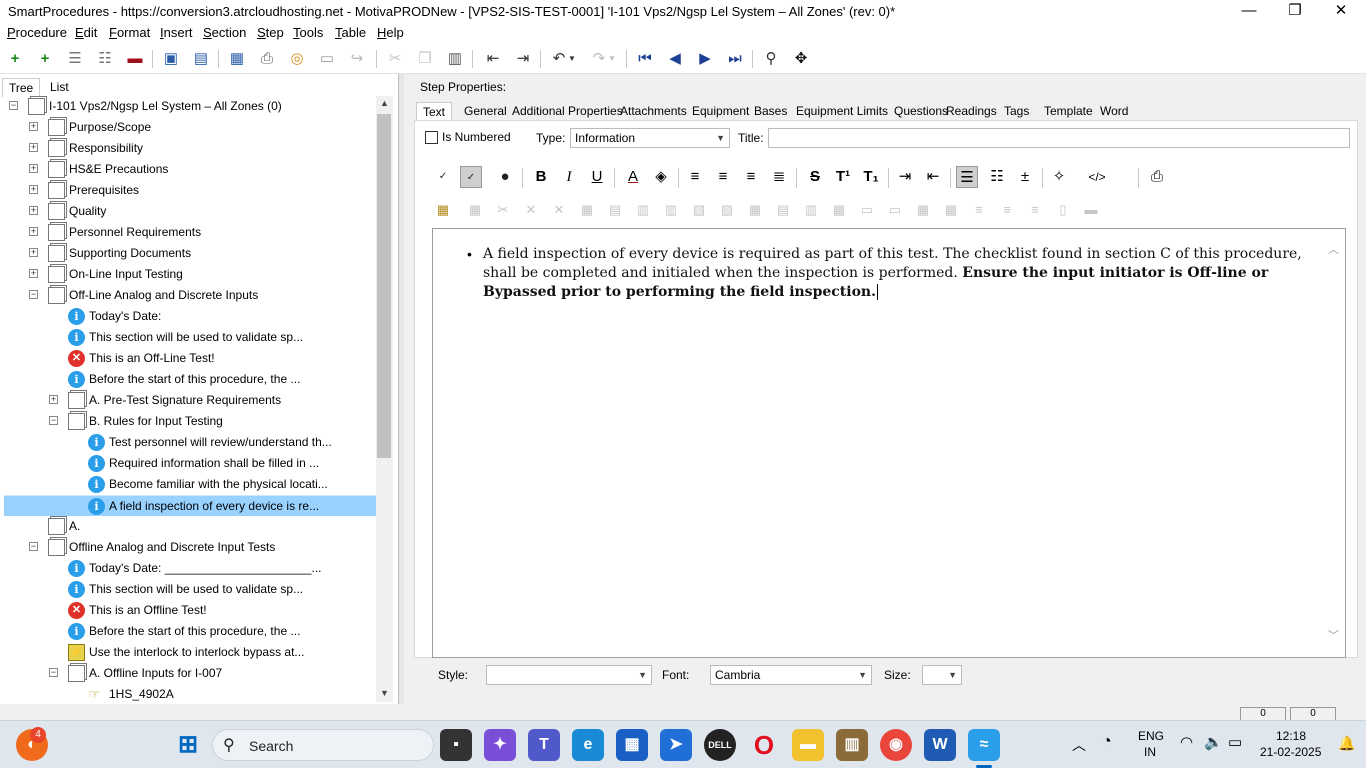 The height and width of the screenshot is (768, 1366). What do you see at coordinates (653, 111) in the screenshot?
I see `tab-attachments: Attachments` at bounding box center [653, 111].